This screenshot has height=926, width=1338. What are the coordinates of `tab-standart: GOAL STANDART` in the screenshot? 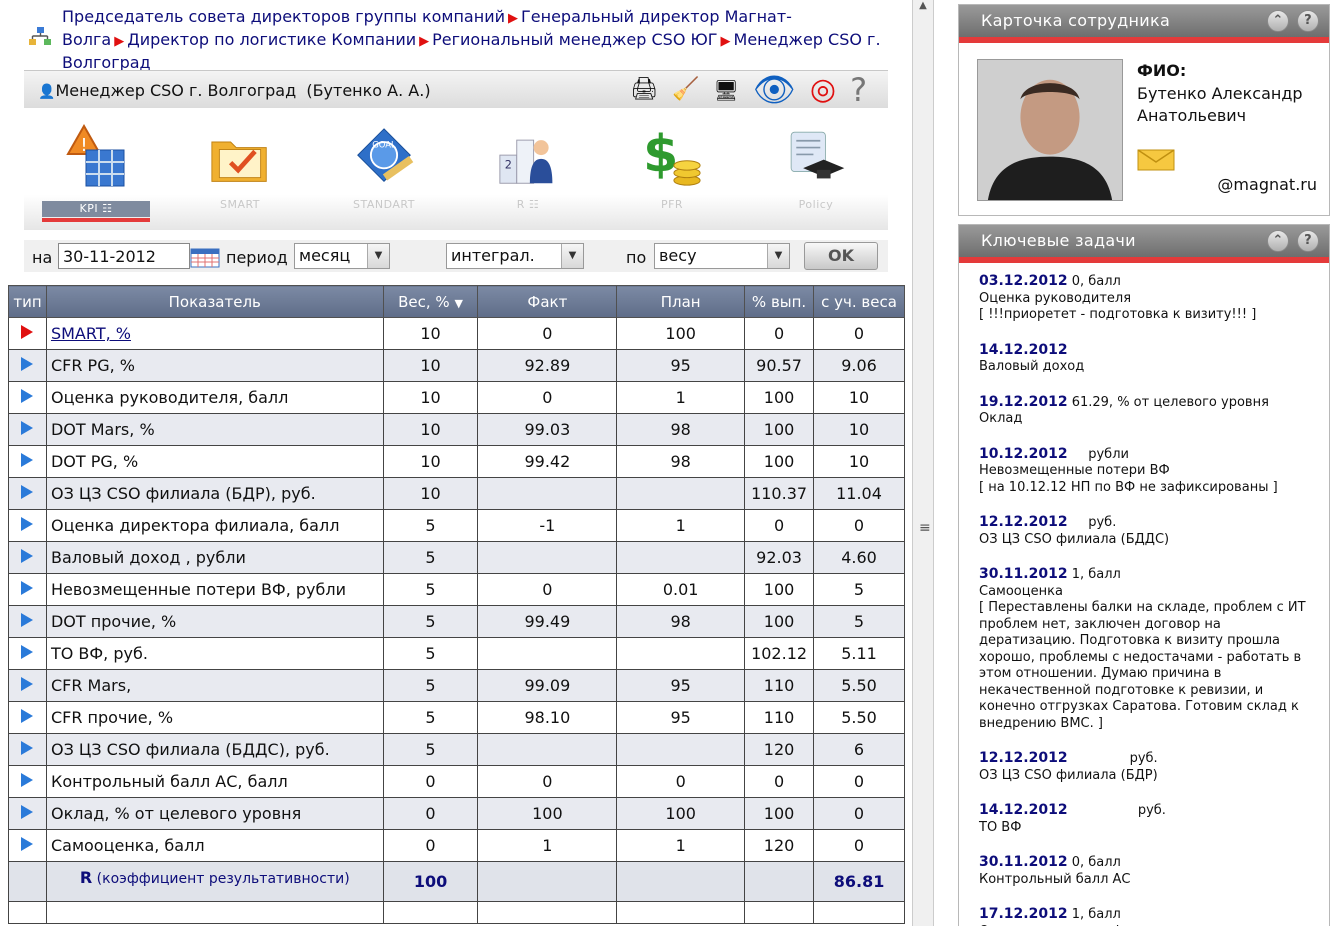 It's located at (384, 171).